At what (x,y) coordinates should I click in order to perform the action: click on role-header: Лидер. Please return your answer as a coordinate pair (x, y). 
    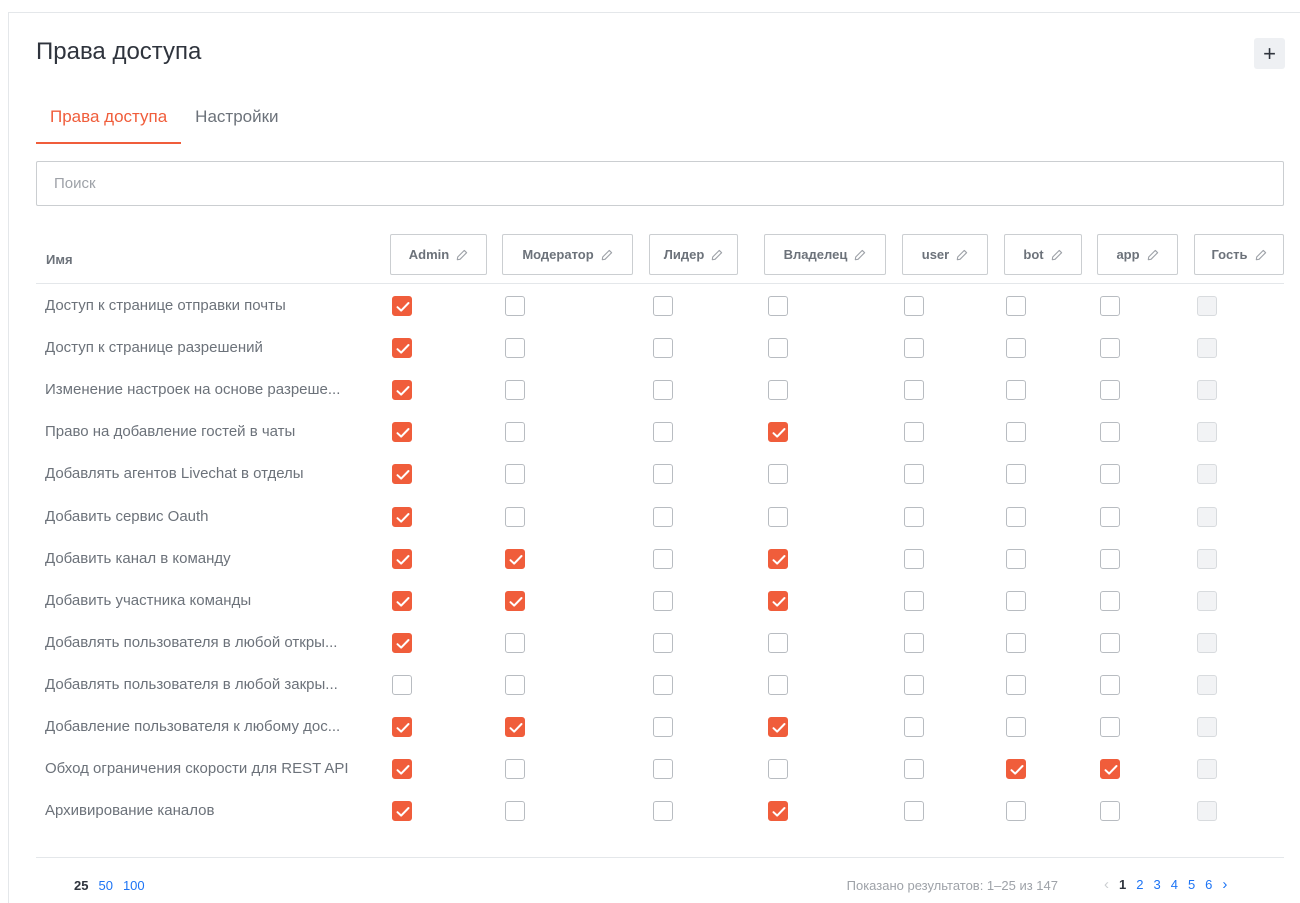
    Looking at the image, I should click on (693, 254).